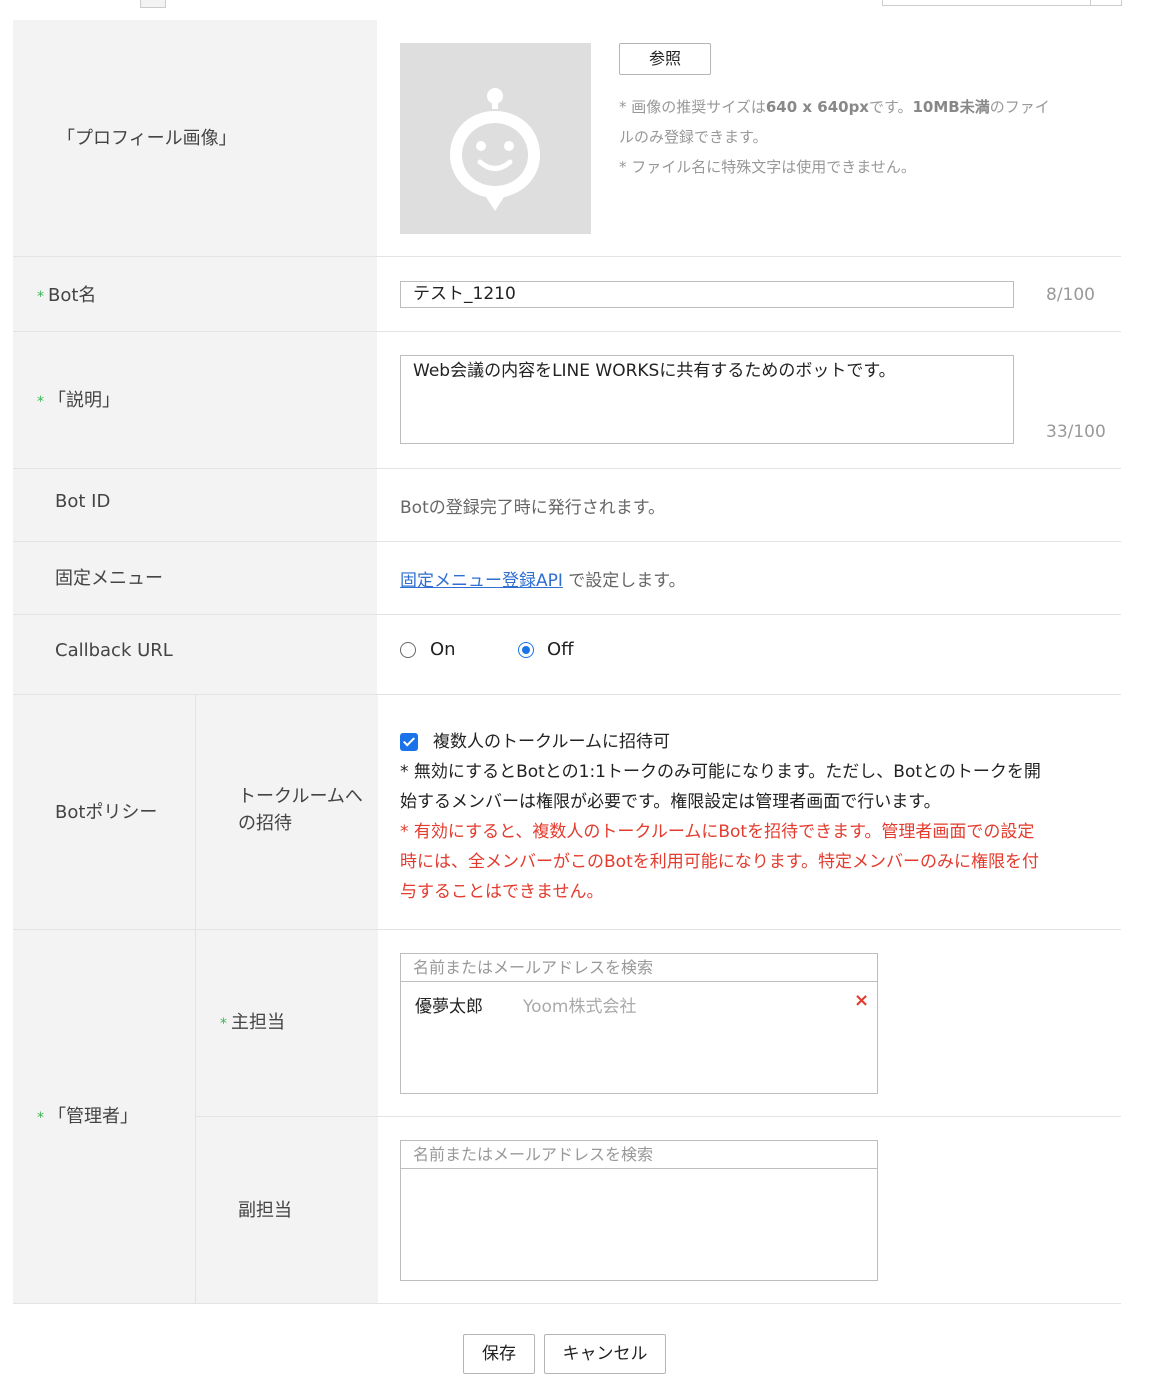  What do you see at coordinates (195, 505) in the screenshot?
I see `bot-id-label-cell: Bot ID` at bounding box center [195, 505].